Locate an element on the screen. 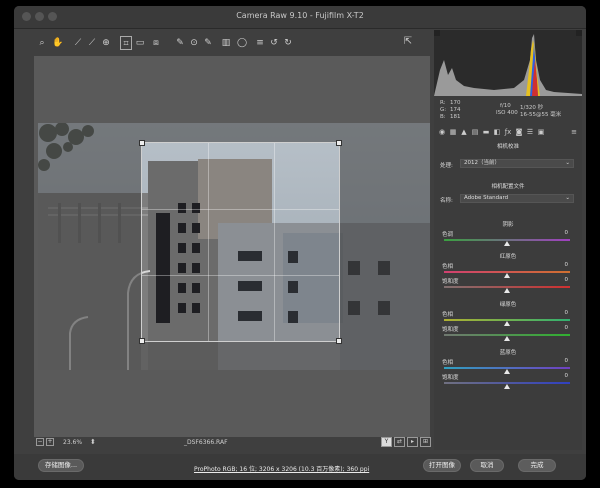  status-bar: − + 23.6% ⬍ _DSF6366.RAF Y ⇄ ▸ ⊞ is located at coordinates (232, 443).